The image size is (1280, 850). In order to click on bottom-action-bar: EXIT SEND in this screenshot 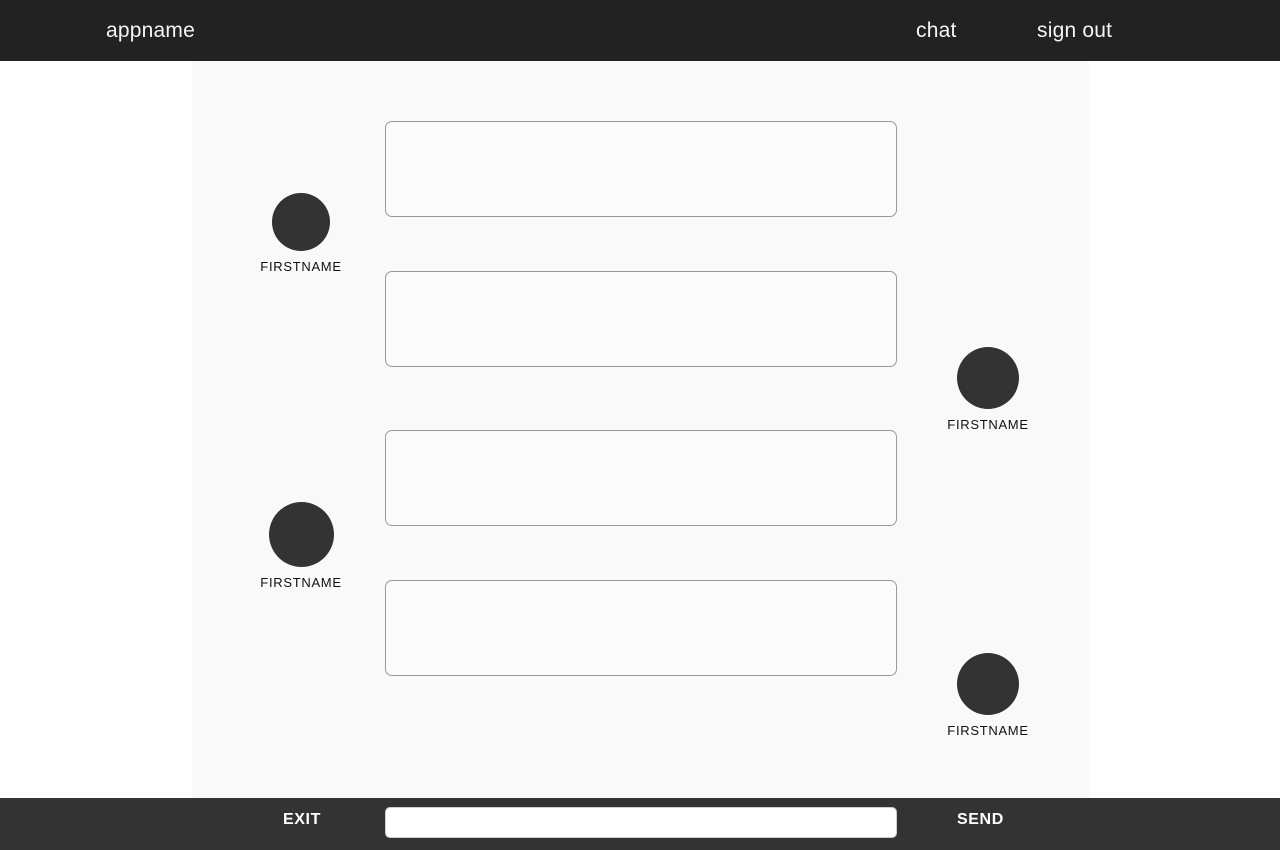, I will do `click(640, 824)`.